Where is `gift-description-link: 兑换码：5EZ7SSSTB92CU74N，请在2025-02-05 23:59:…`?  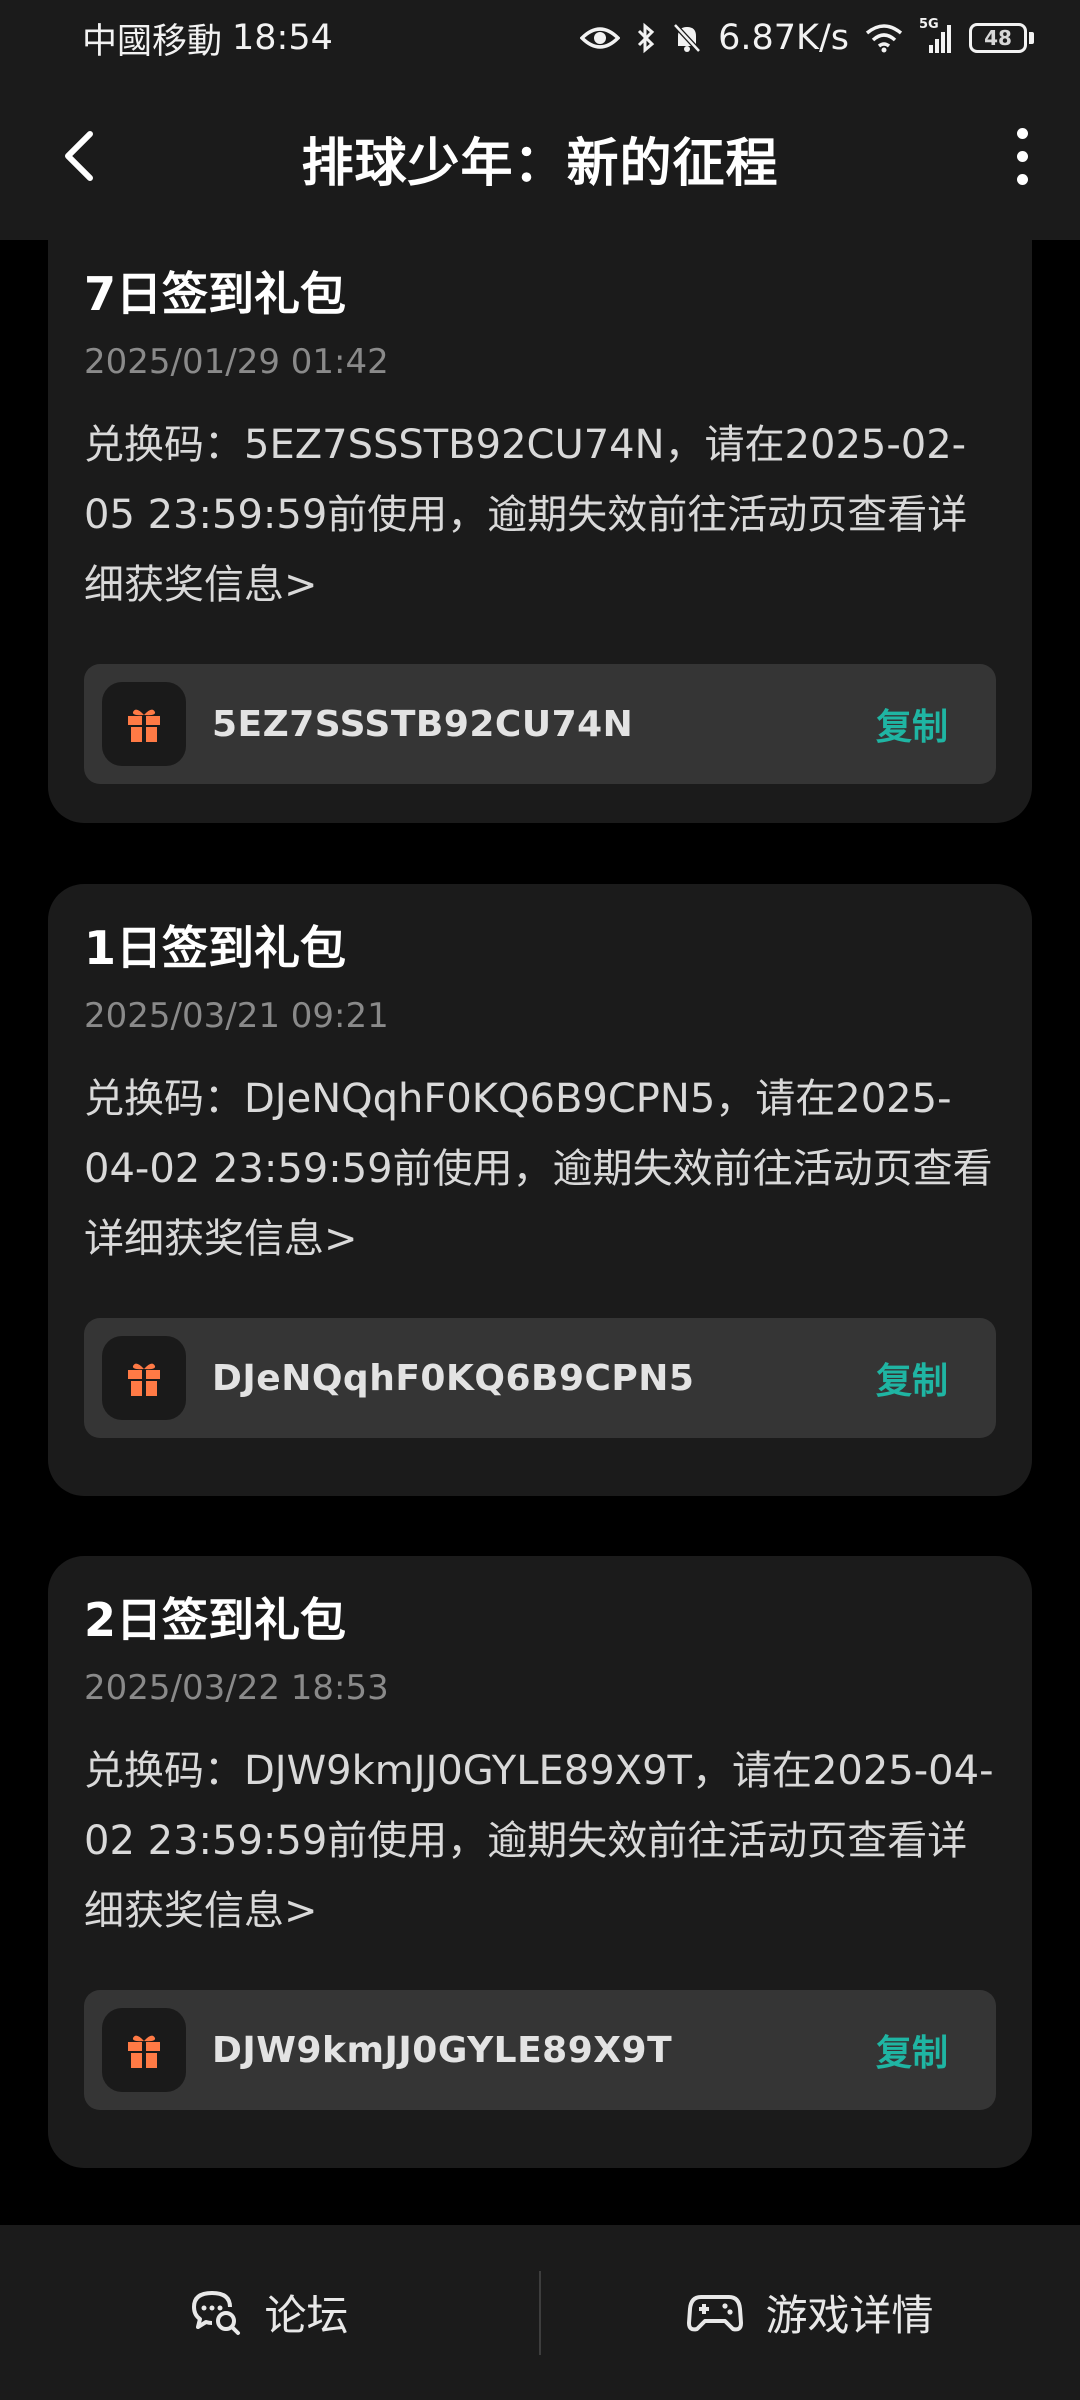
gift-description-link: 兑换码：5EZ7SSSTB92CU74N，请在2025-02-05 23:59:… is located at coordinates (540, 515).